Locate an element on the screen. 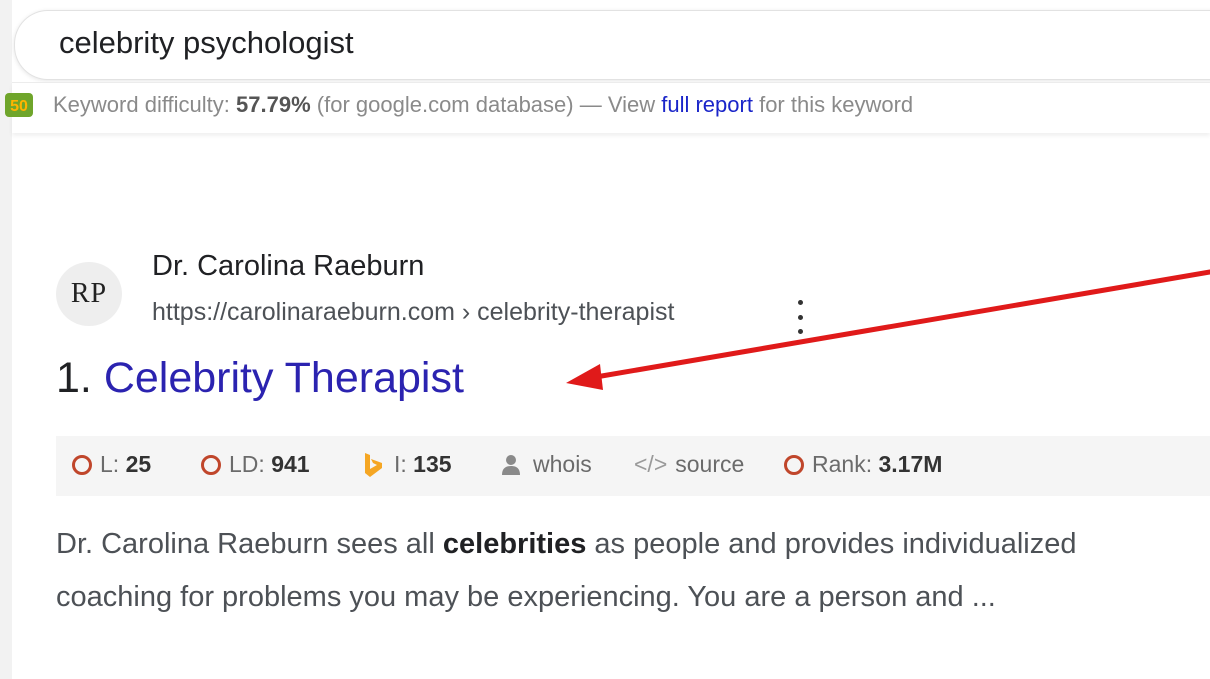 This screenshot has height=679, width=1210. red-arrow-annotation is located at coordinates (888, 329).